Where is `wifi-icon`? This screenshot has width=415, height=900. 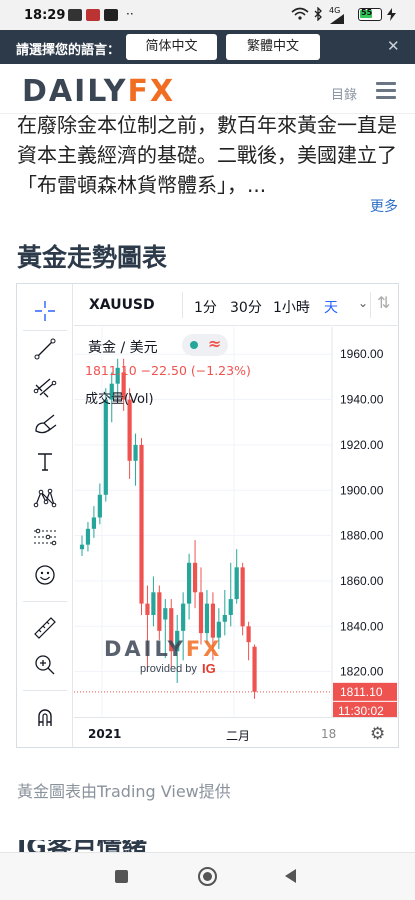 wifi-icon is located at coordinates (300, 15).